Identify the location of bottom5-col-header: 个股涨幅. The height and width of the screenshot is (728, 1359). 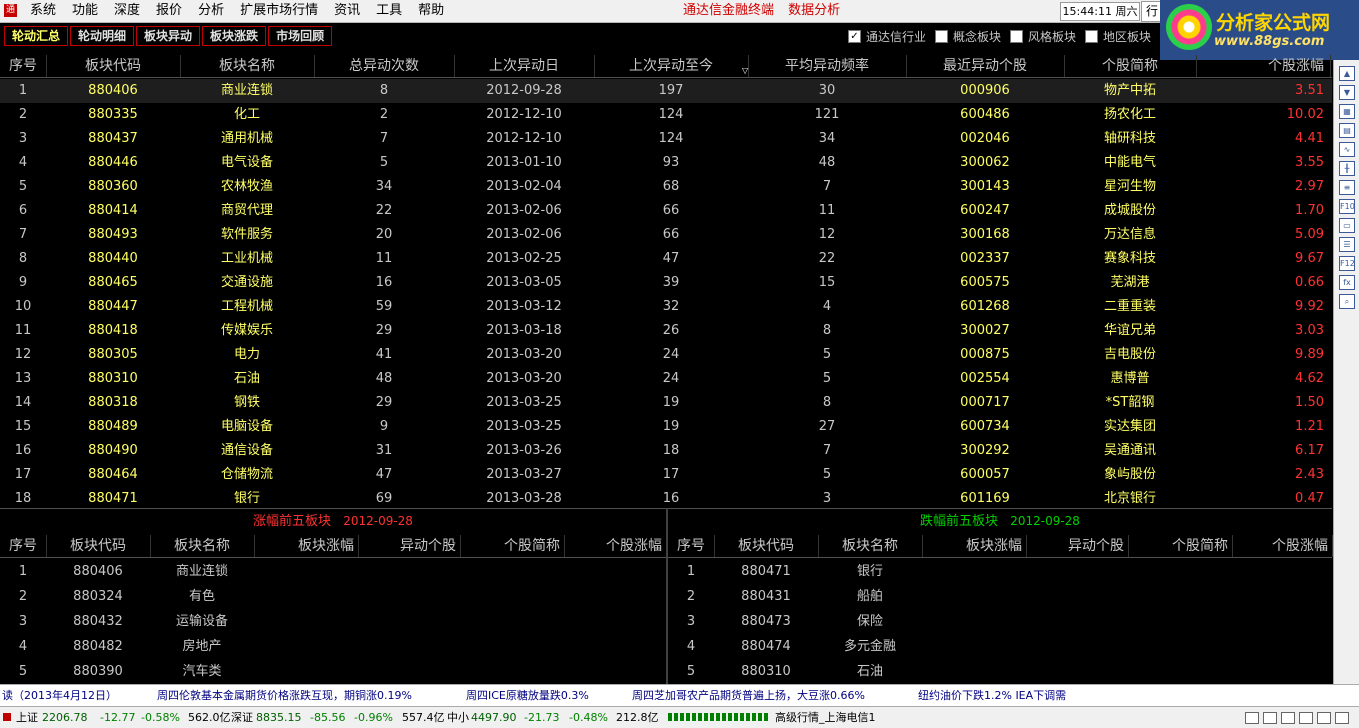
(1282, 546).